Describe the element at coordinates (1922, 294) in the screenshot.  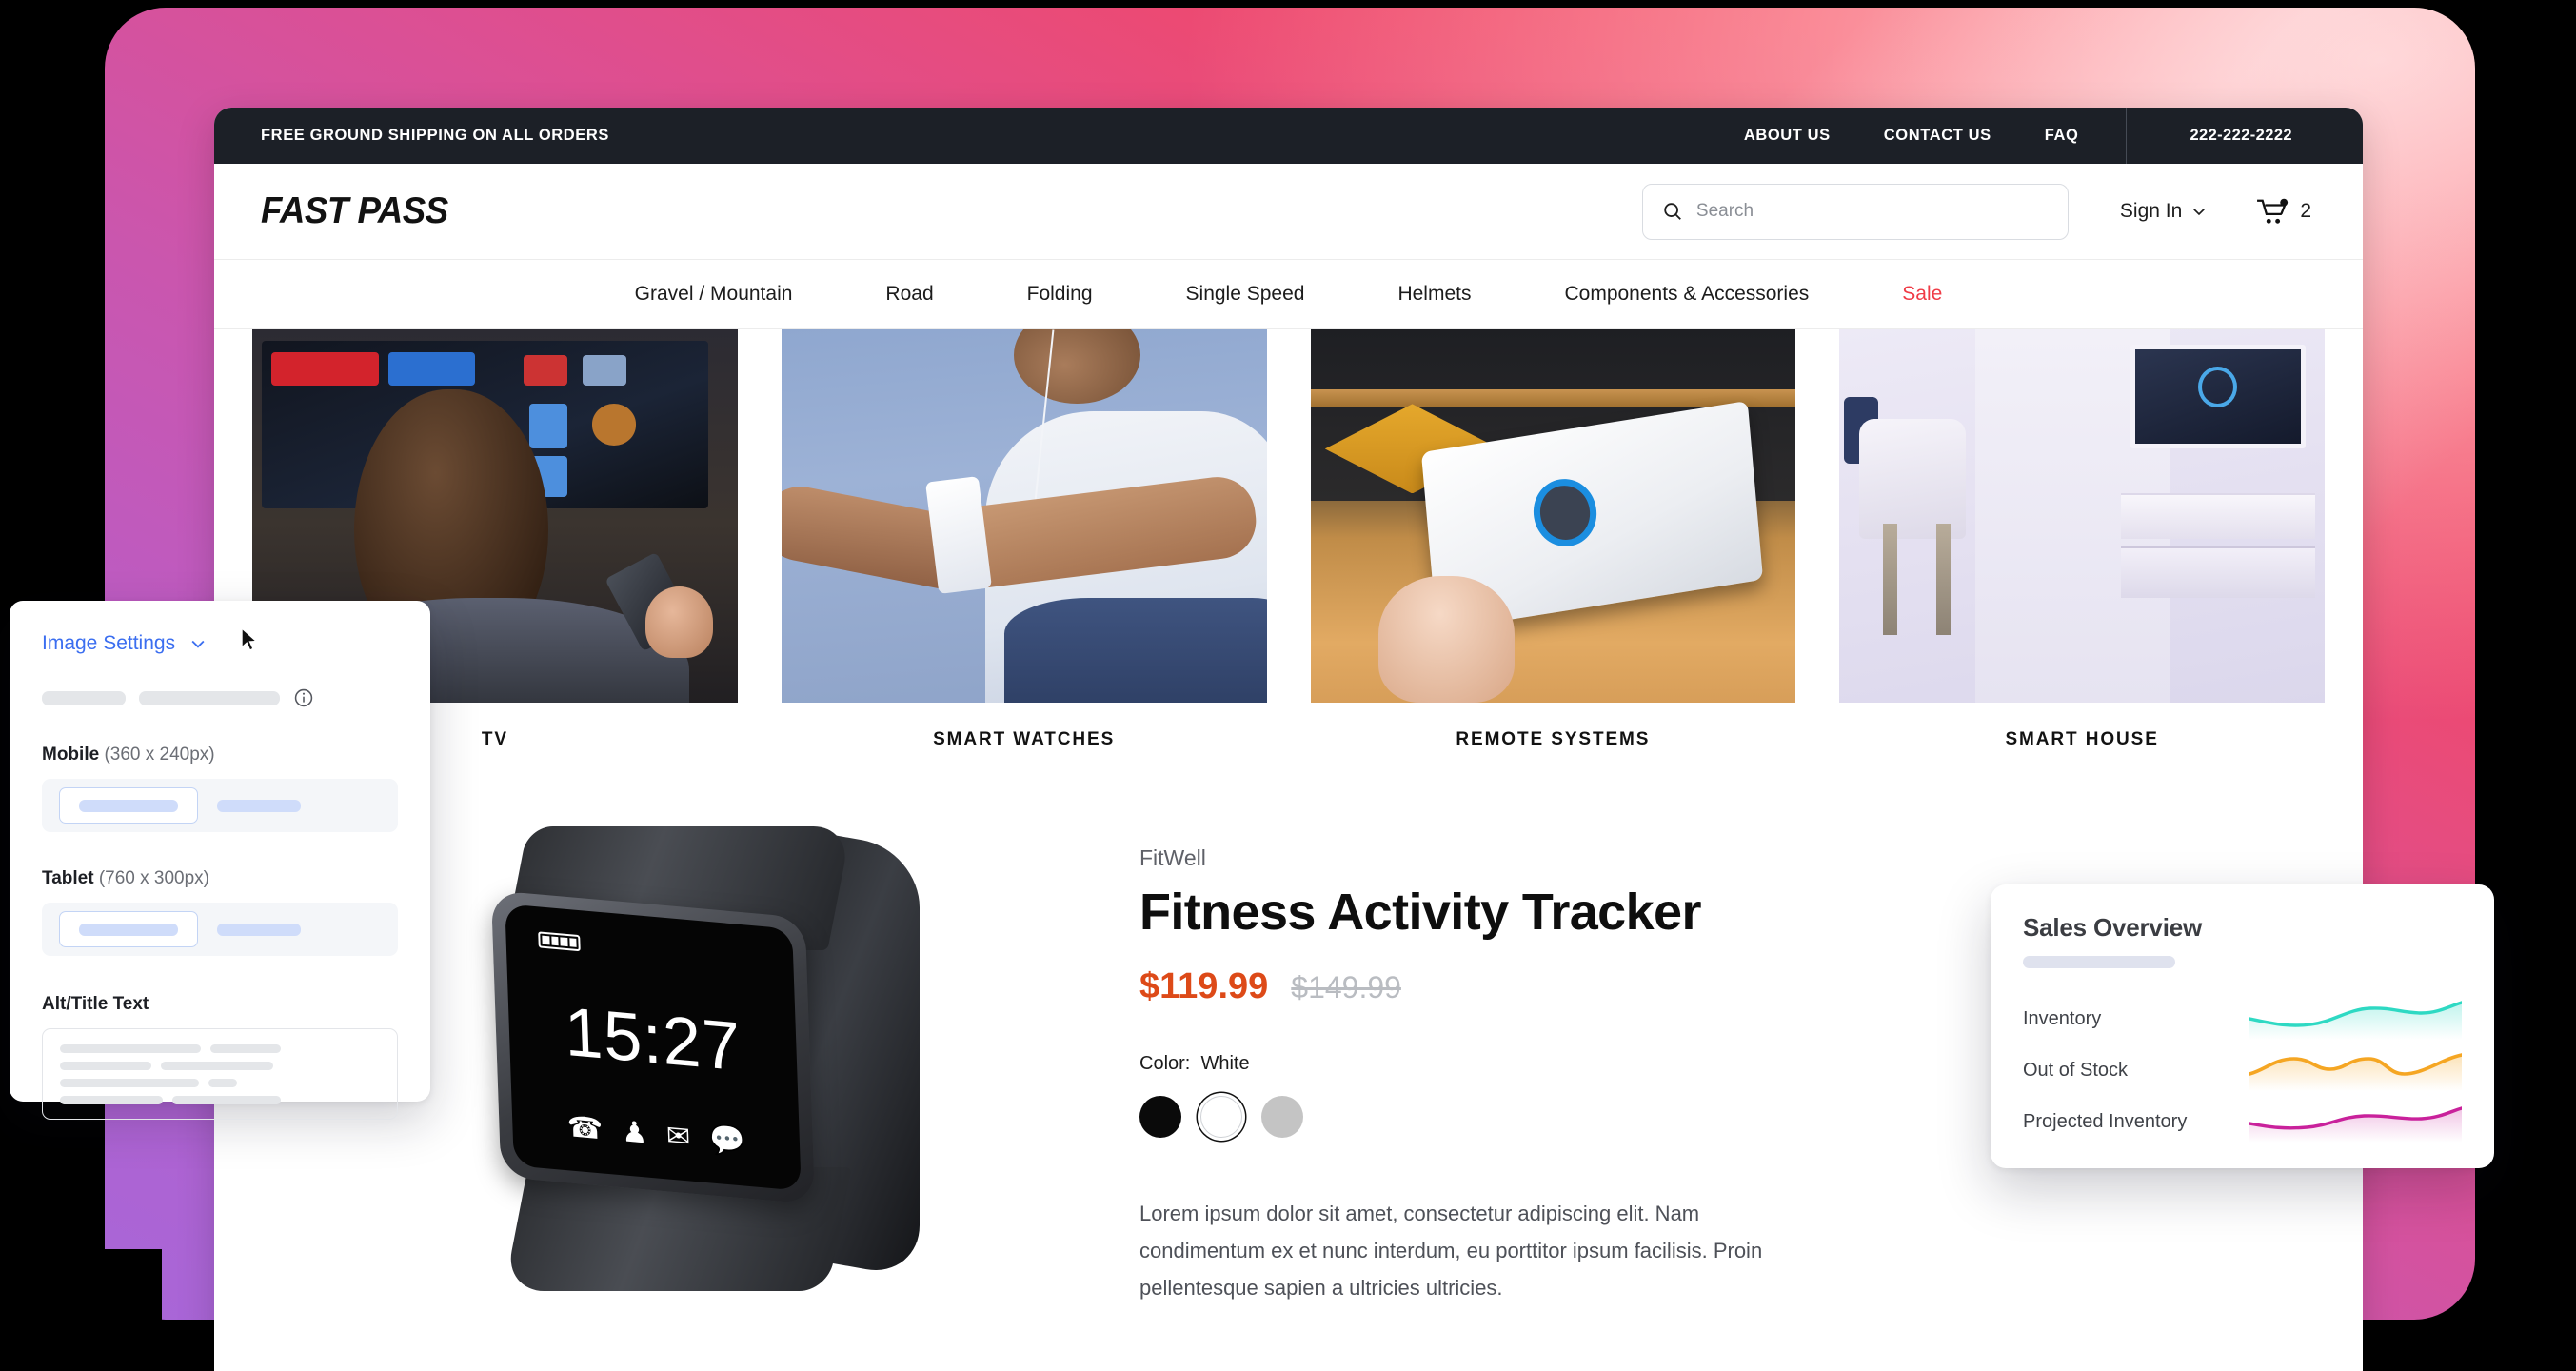
I see `nav-item-sale: Sale` at that location.